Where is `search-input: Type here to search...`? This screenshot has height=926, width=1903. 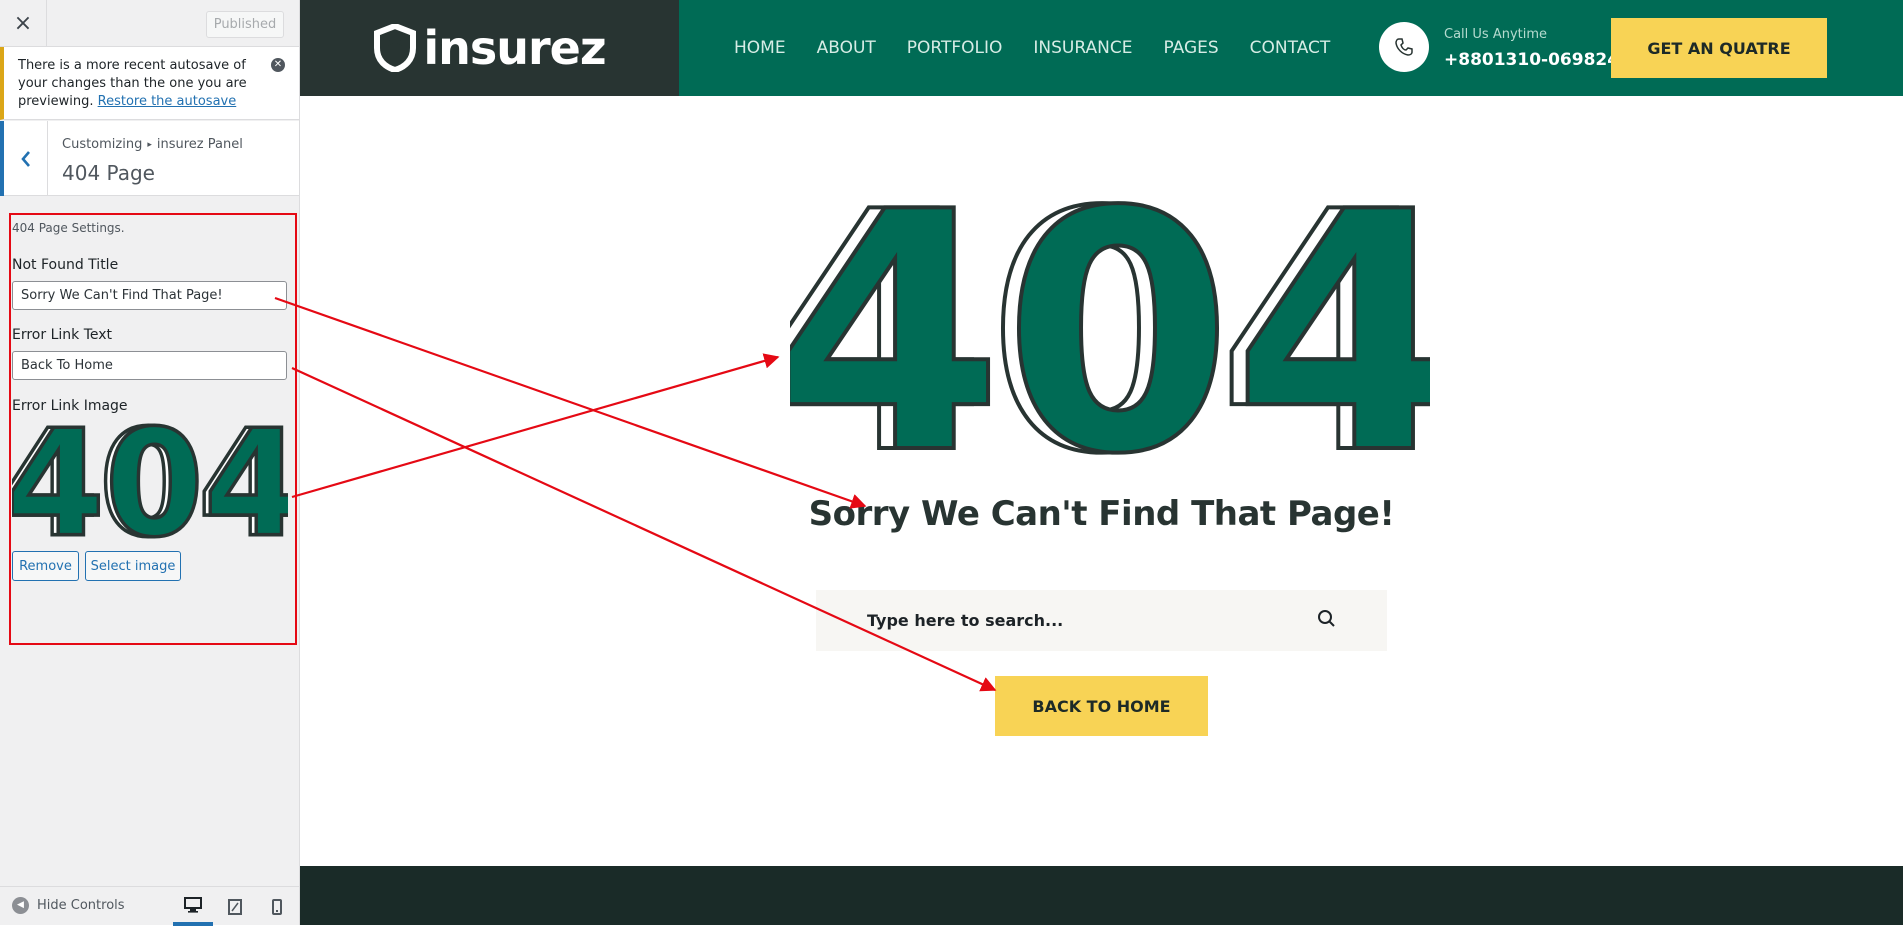
search-input: Type here to search... is located at coordinates (965, 620).